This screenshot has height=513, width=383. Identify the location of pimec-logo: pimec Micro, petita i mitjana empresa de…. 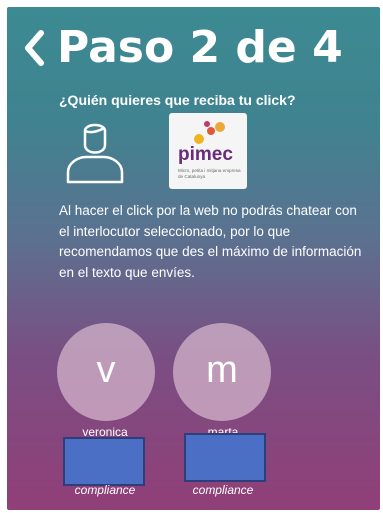
(208, 151).